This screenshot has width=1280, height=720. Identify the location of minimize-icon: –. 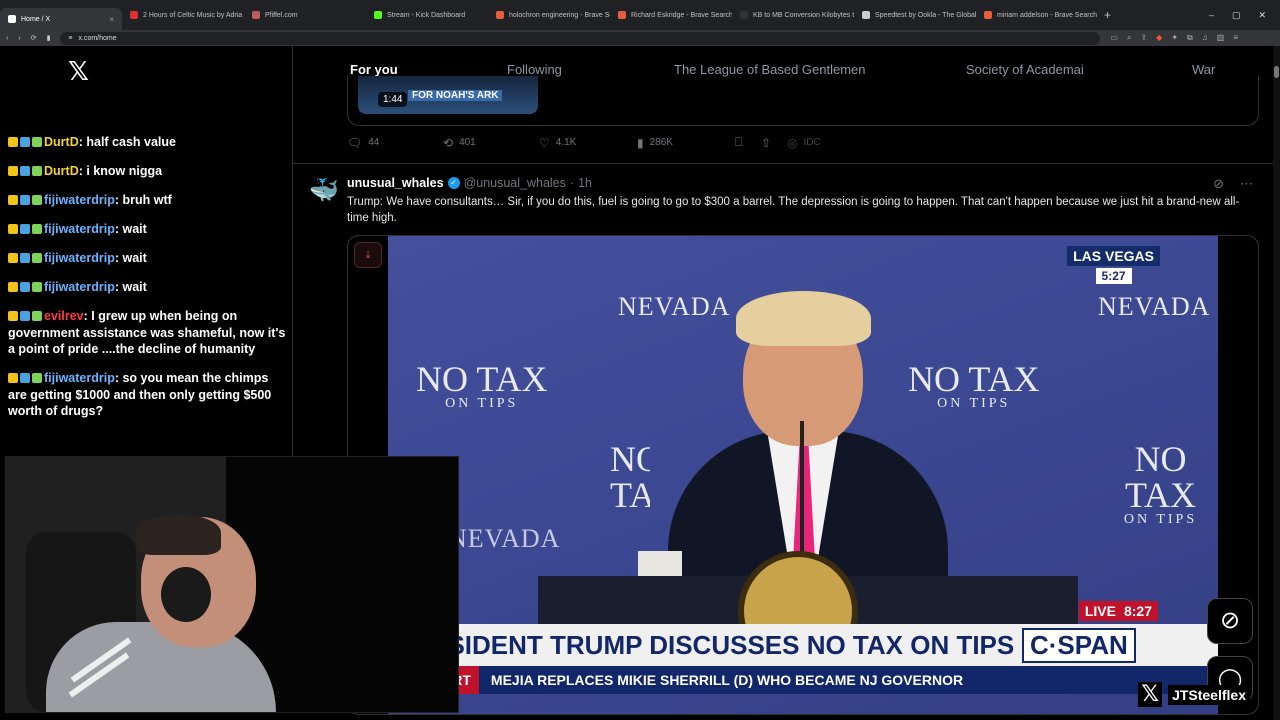
(1211, 15).